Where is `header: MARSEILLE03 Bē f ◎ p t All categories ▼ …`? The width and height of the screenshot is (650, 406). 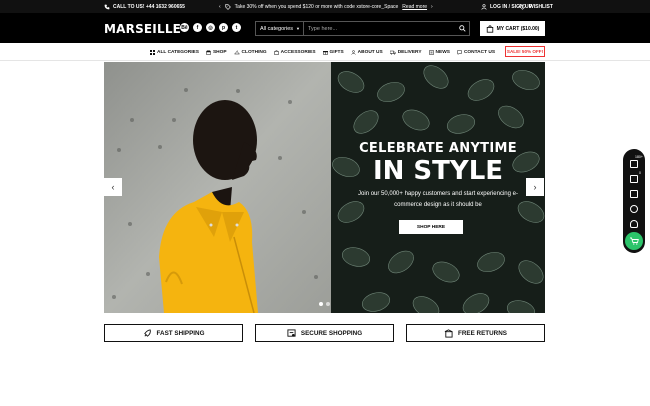
header: MARSEILLE03 Bē f ◎ p t All categories ▼ … is located at coordinates (325, 28).